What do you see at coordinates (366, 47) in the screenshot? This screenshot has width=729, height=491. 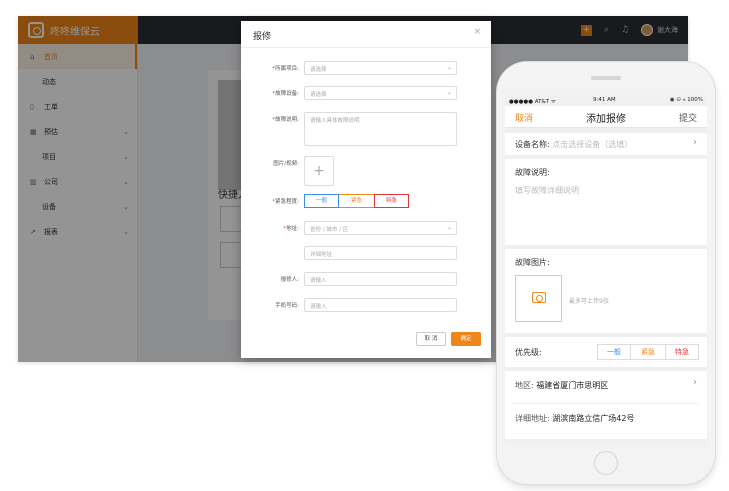 I see `modal-divider` at bounding box center [366, 47].